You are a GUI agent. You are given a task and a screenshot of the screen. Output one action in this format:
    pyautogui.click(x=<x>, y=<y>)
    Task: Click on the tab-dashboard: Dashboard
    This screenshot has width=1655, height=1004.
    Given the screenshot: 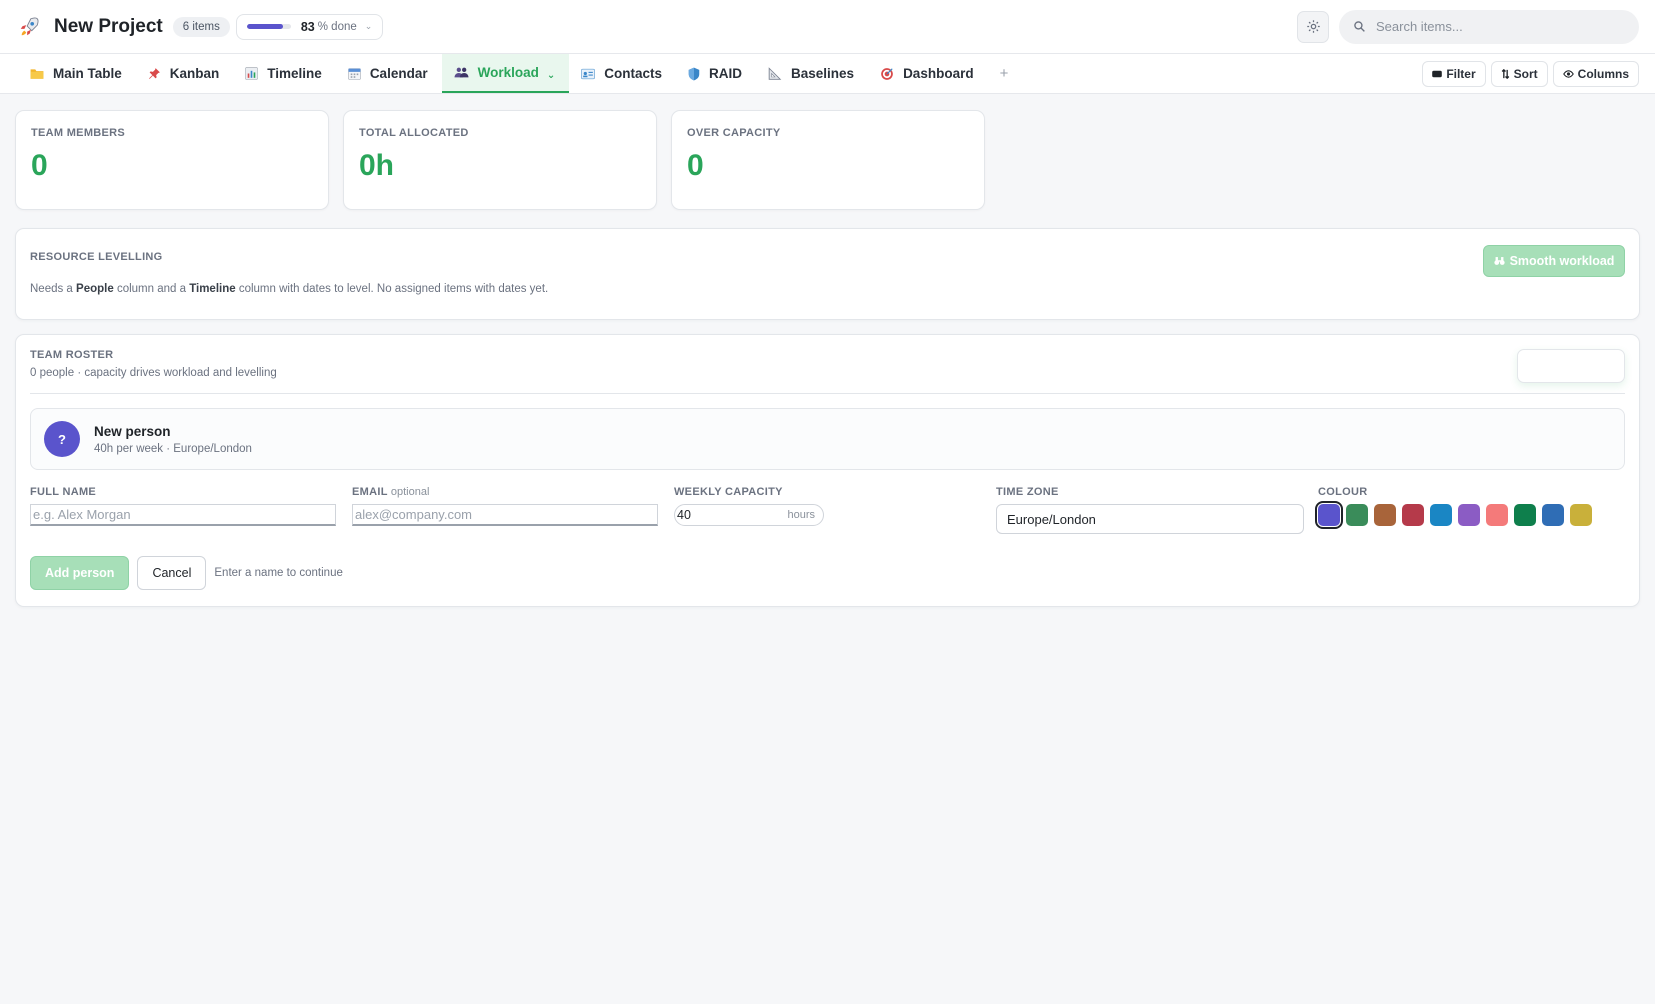 What is the action you would take?
    pyautogui.click(x=928, y=73)
    